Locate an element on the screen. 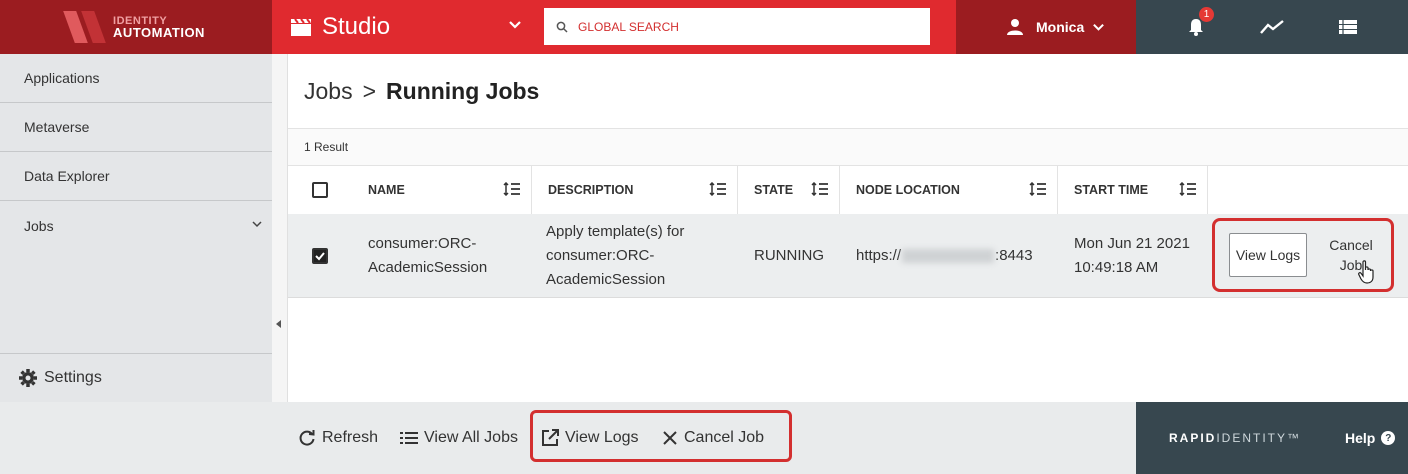 Image resolution: width=1408 pixels, height=474 pixels. search-icon is located at coordinates (562, 27).